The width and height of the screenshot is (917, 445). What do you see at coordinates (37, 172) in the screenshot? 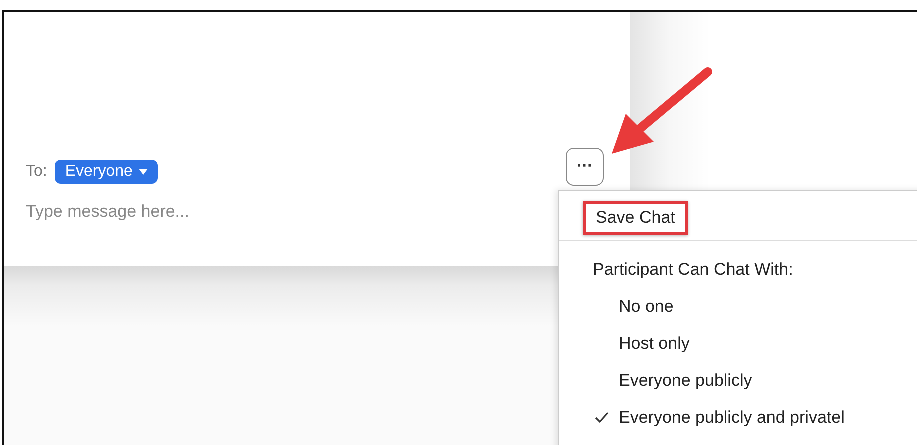
I see `to-label: To:` at bounding box center [37, 172].